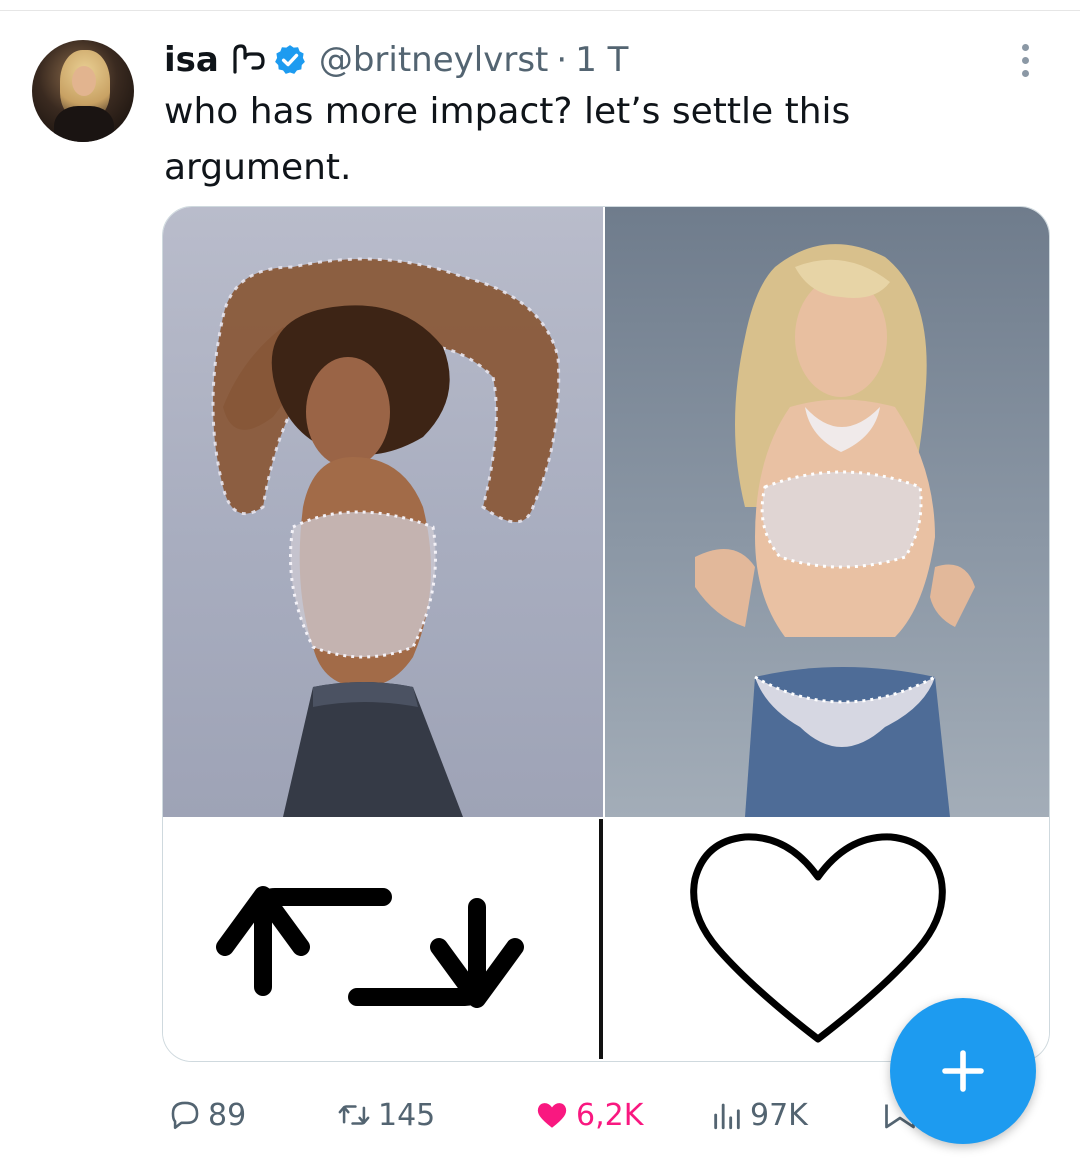  What do you see at coordinates (540, 10) in the screenshot?
I see `top-divider` at bounding box center [540, 10].